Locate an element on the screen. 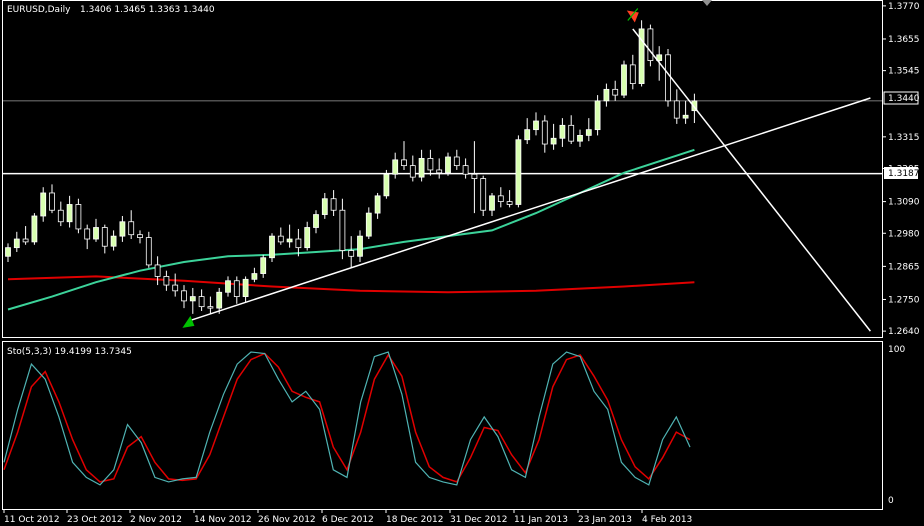  time-tick-label: 4 Feb 2013 is located at coordinates (667, 520).